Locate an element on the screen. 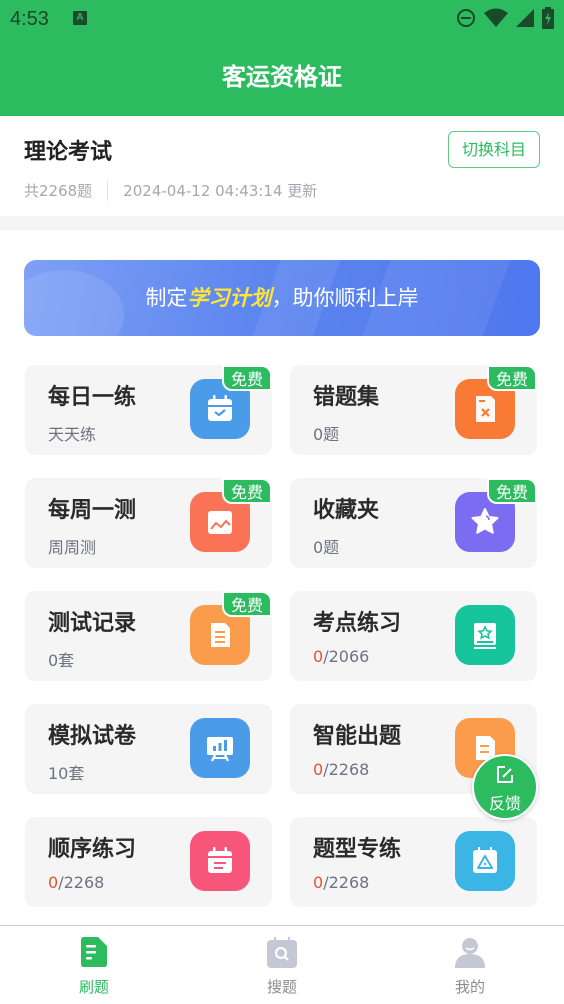 This screenshot has height=1004, width=564. presentation-icon is located at coordinates (220, 748).